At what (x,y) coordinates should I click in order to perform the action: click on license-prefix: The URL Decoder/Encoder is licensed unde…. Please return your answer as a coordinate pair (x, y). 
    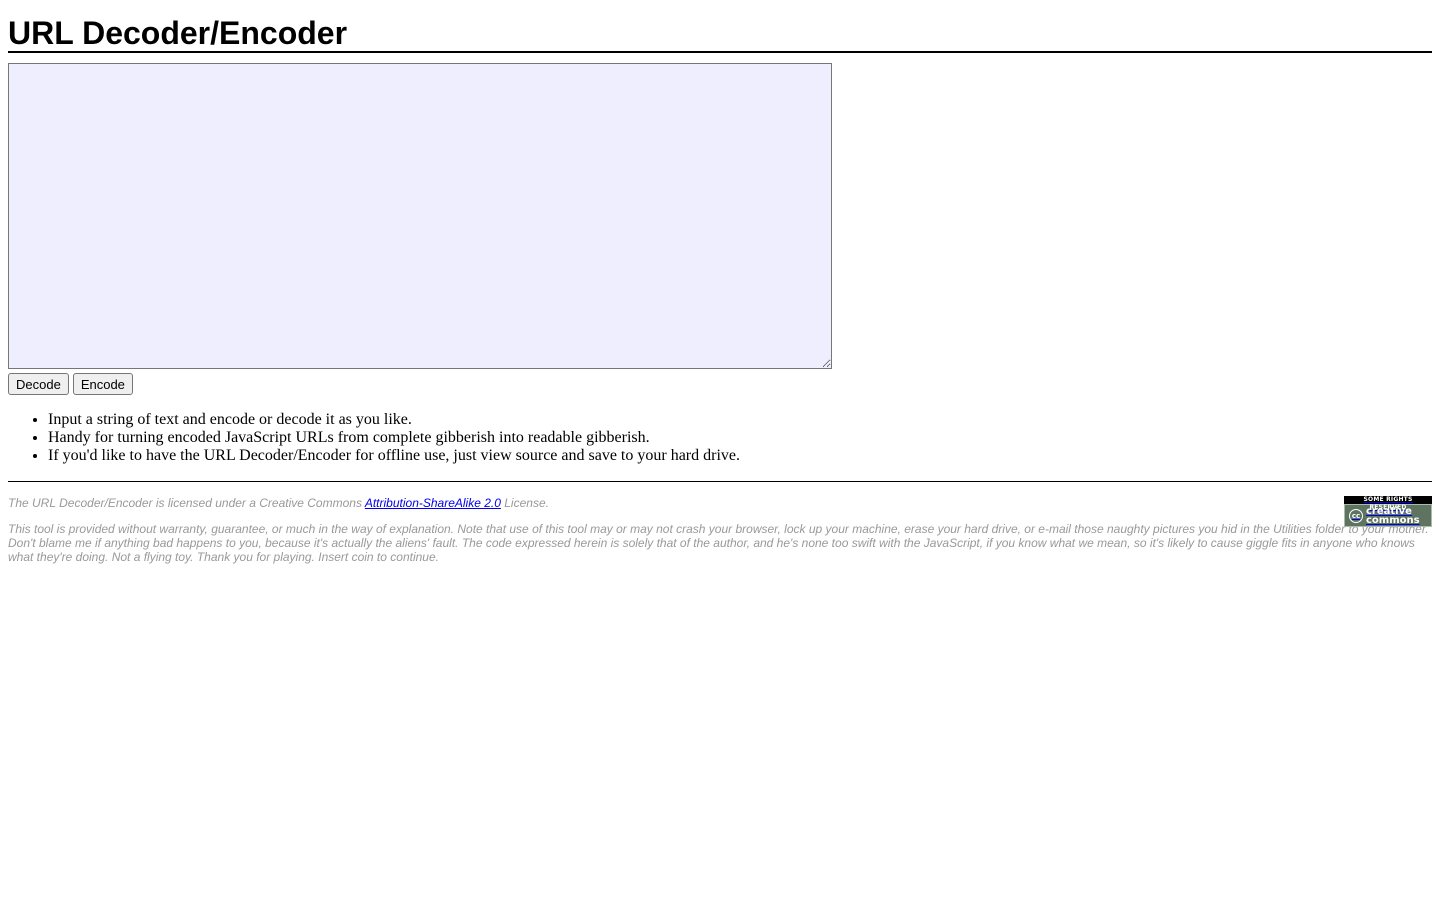
    Looking at the image, I should click on (186, 503).